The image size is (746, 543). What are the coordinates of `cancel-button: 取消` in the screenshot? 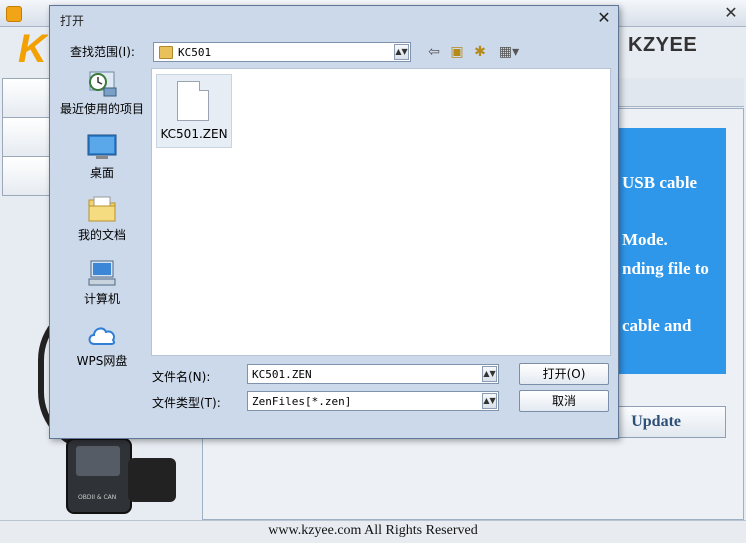 It's located at (564, 401).